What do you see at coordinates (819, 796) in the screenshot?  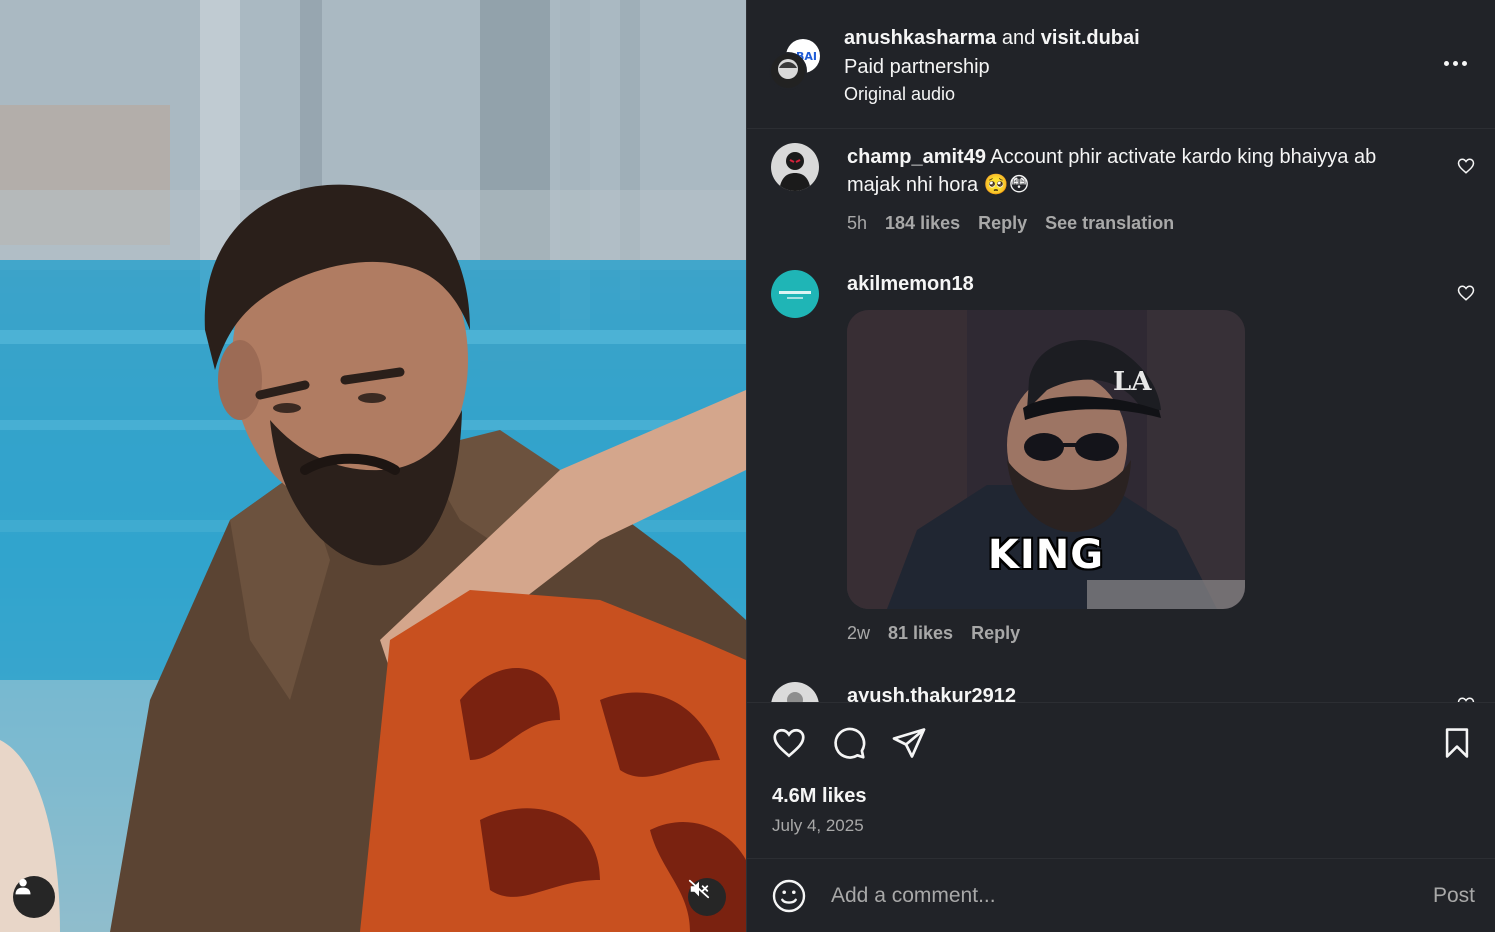 I see `likes-count: 4.6M likes` at bounding box center [819, 796].